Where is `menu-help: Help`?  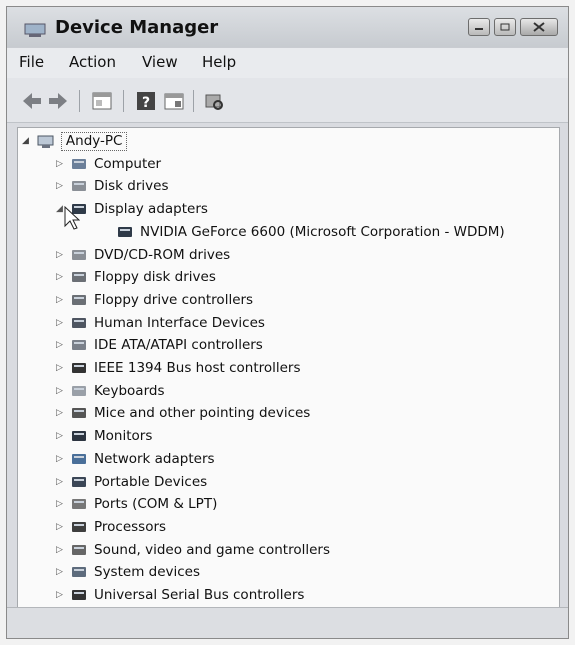
menu-help: Help is located at coordinates (219, 62).